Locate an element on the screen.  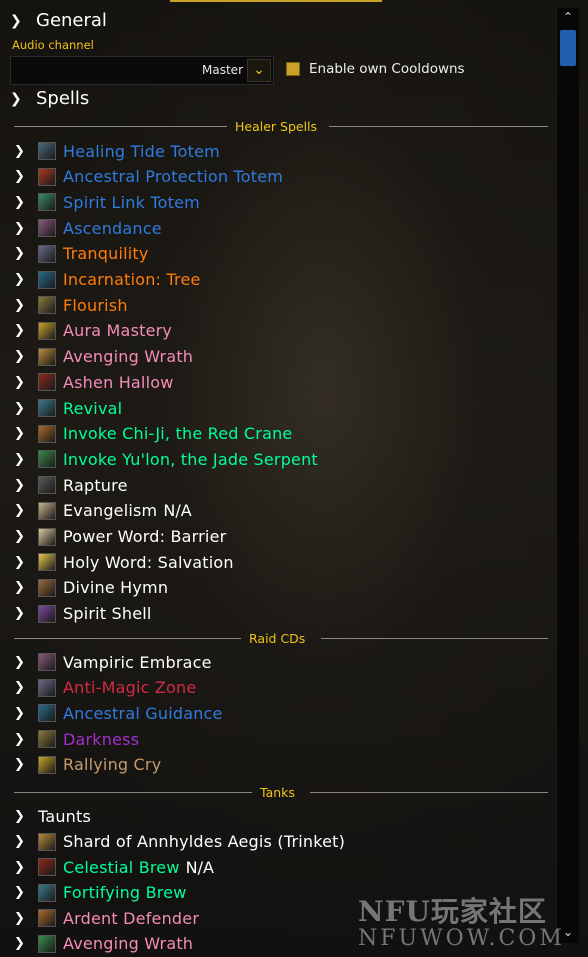
spell-row: ❯ Anti-Magic Zone is located at coordinates (105, 688).